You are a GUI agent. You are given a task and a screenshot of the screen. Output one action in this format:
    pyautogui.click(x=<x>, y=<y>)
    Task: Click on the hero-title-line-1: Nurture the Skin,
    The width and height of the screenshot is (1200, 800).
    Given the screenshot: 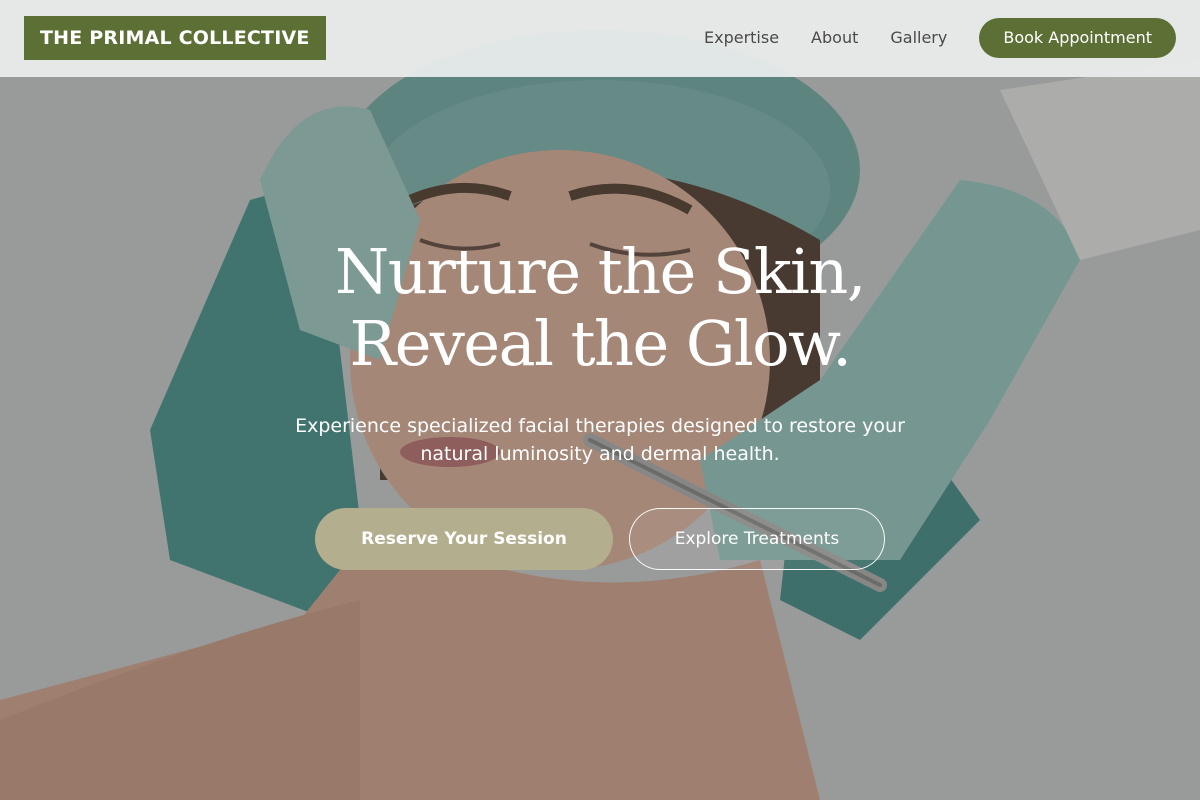 What is the action you would take?
    pyautogui.click(x=600, y=271)
    